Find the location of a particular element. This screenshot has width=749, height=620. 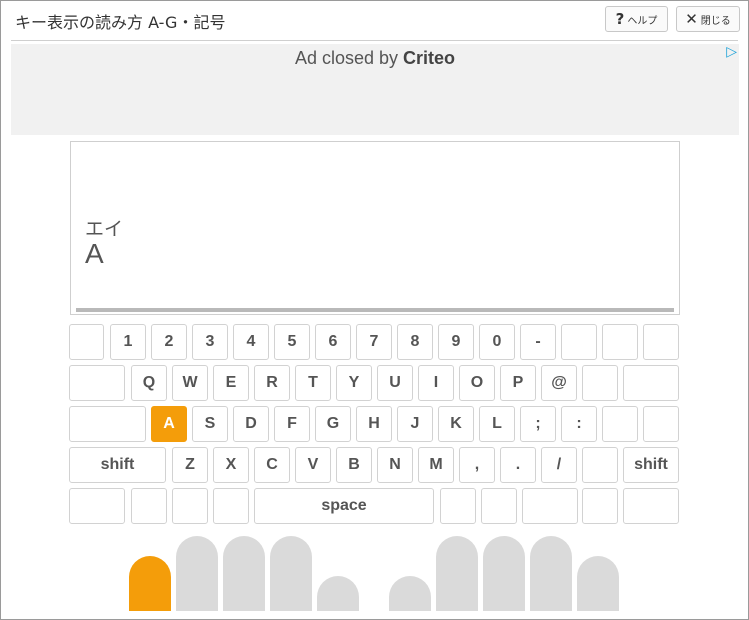

ad-banner: Ad closed by Criteo ▷ is located at coordinates (375, 89).